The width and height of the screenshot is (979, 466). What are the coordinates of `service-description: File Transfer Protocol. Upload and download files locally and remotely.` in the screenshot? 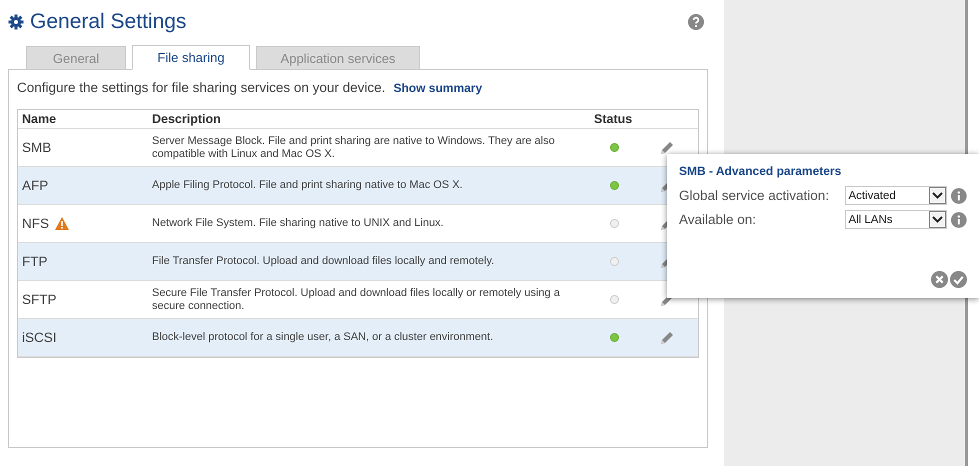 It's located at (323, 261).